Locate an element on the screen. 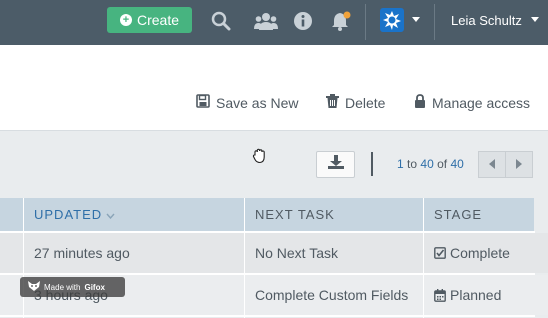  gifox-watermark: Made with Gifox is located at coordinates (72, 287).